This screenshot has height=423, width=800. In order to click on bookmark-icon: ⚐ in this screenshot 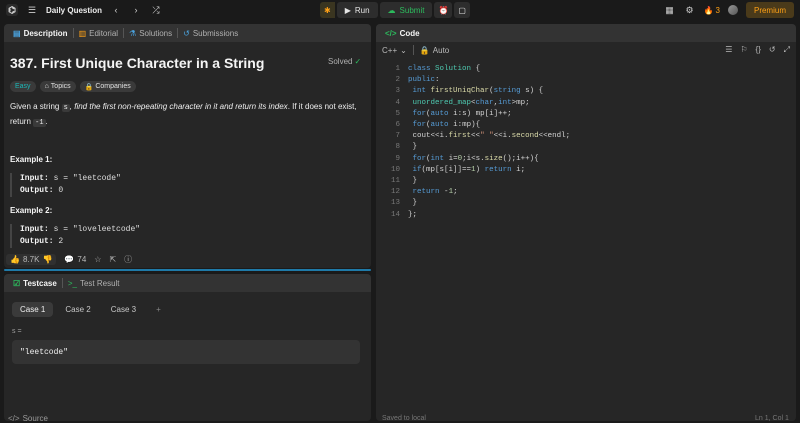, I will do `click(743, 50)`.